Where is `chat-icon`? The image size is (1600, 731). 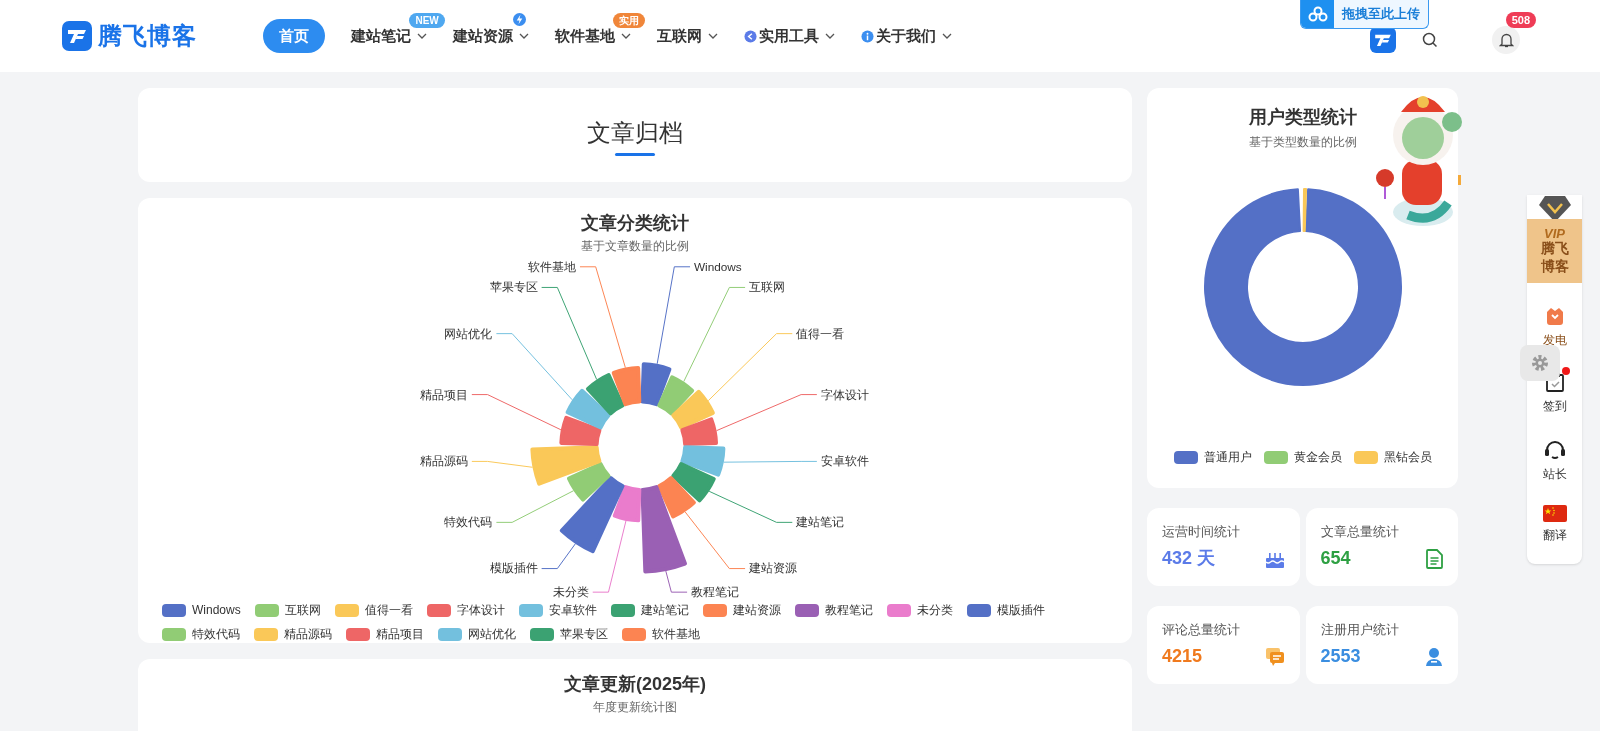
chat-icon is located at coordinates (1274, 656).